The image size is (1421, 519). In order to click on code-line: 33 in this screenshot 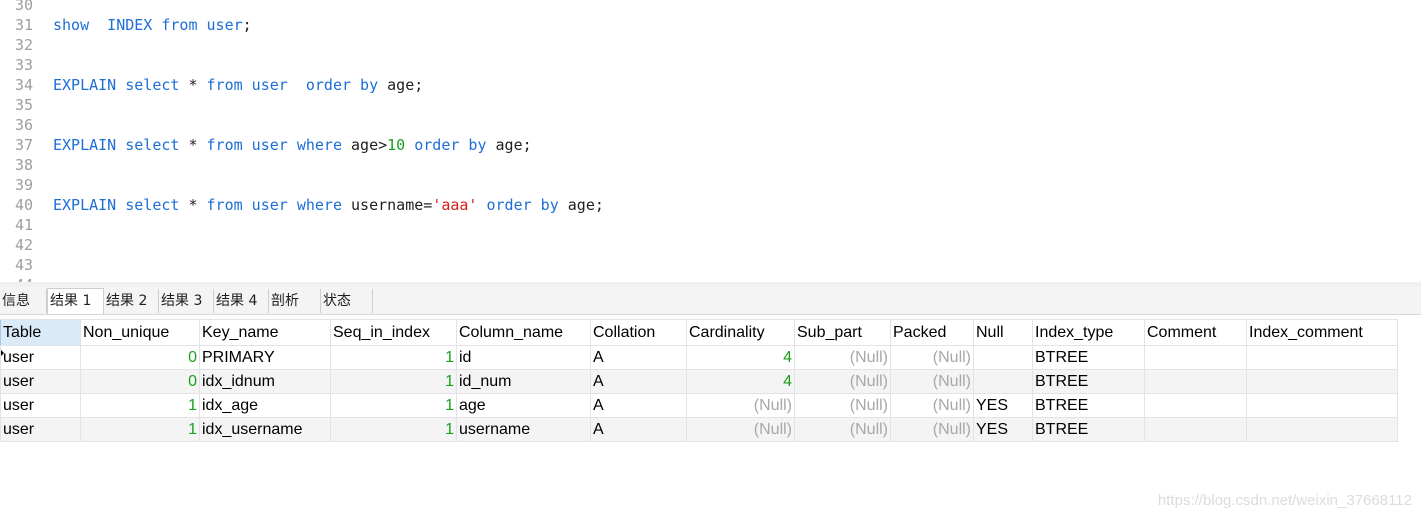, I will do `click(710, 65)`.